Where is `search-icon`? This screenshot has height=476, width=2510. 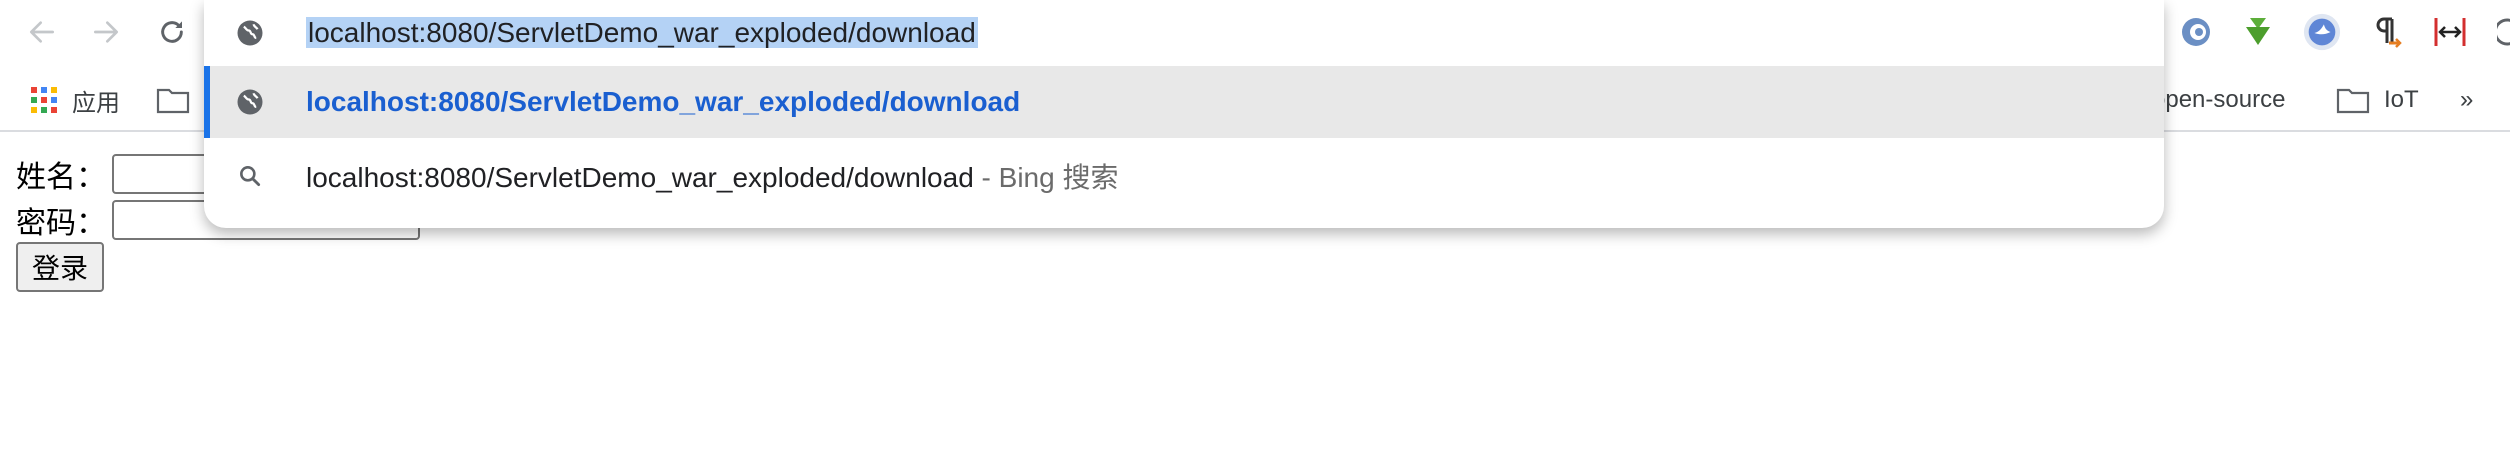 search-icon is located at coordinates (250, 176).